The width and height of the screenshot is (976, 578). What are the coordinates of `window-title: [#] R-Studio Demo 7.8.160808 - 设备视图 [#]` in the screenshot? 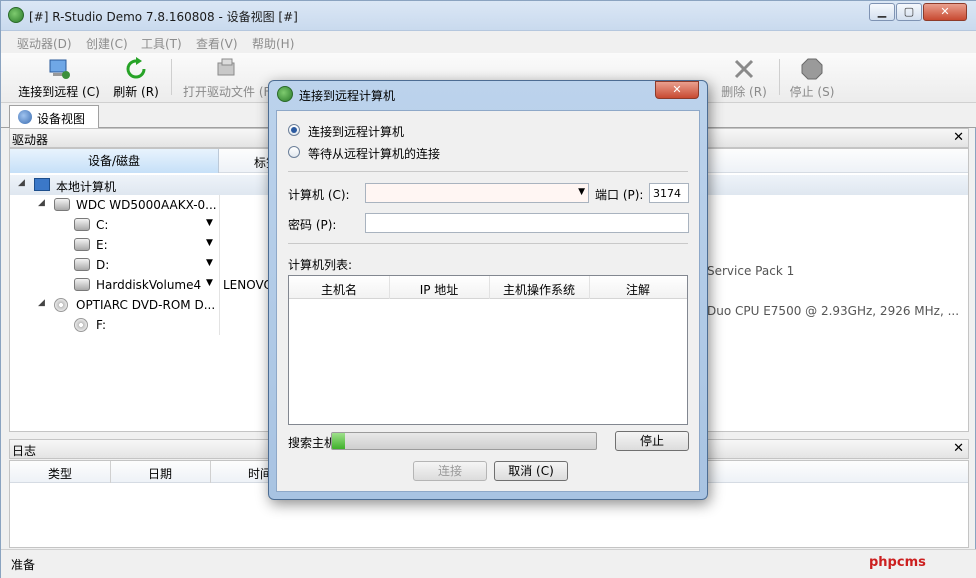 It's located at (163, 17).